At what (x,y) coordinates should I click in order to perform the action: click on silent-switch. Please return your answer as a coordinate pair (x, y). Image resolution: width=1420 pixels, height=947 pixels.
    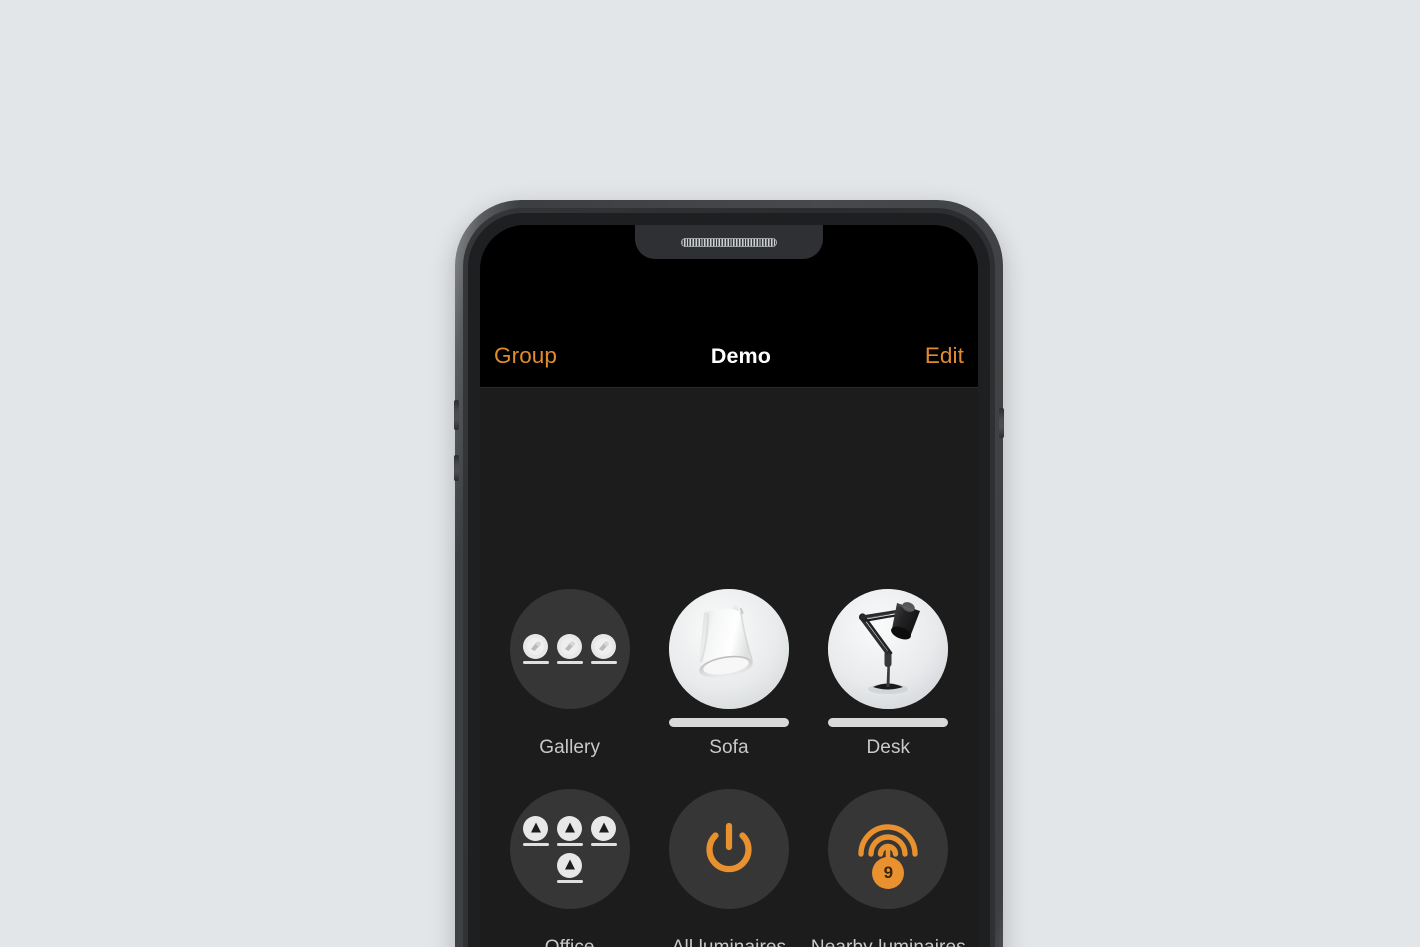
    Looking at the image, I should click on (456, 415).